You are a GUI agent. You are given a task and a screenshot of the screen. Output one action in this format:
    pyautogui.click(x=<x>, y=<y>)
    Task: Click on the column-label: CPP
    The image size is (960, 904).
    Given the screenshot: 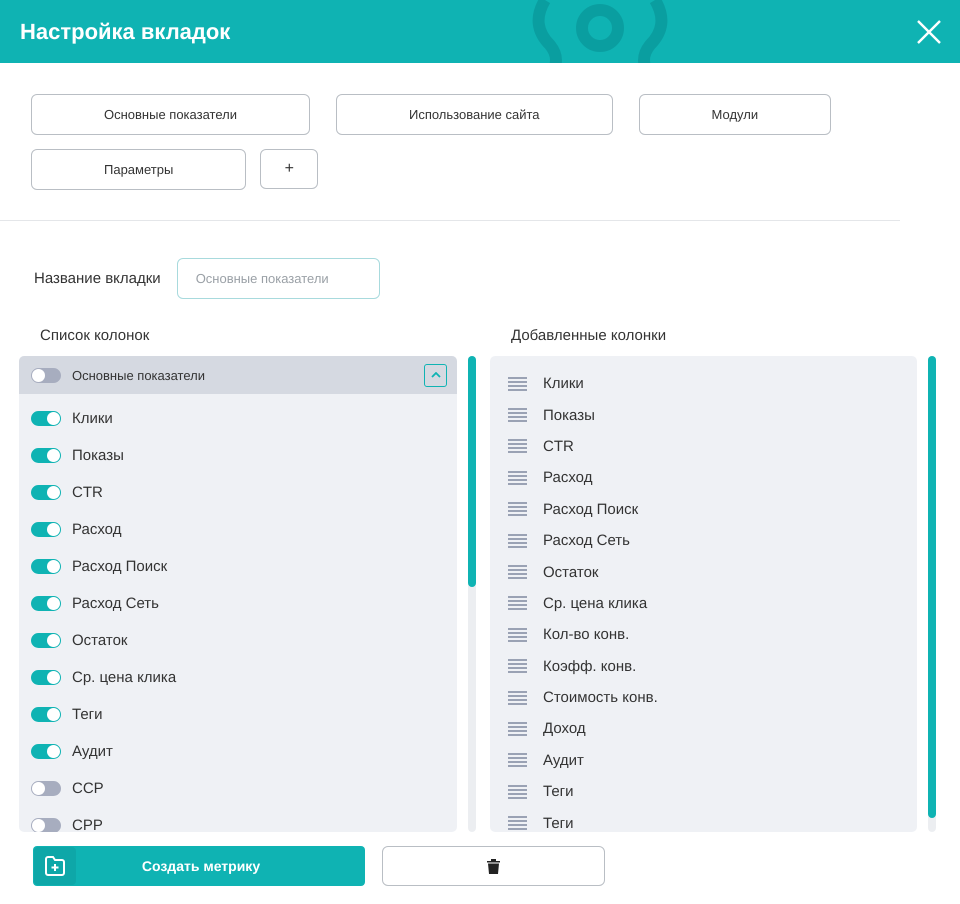 What is the action you would take?
    pyautogui.click(x=87, y=824)
    